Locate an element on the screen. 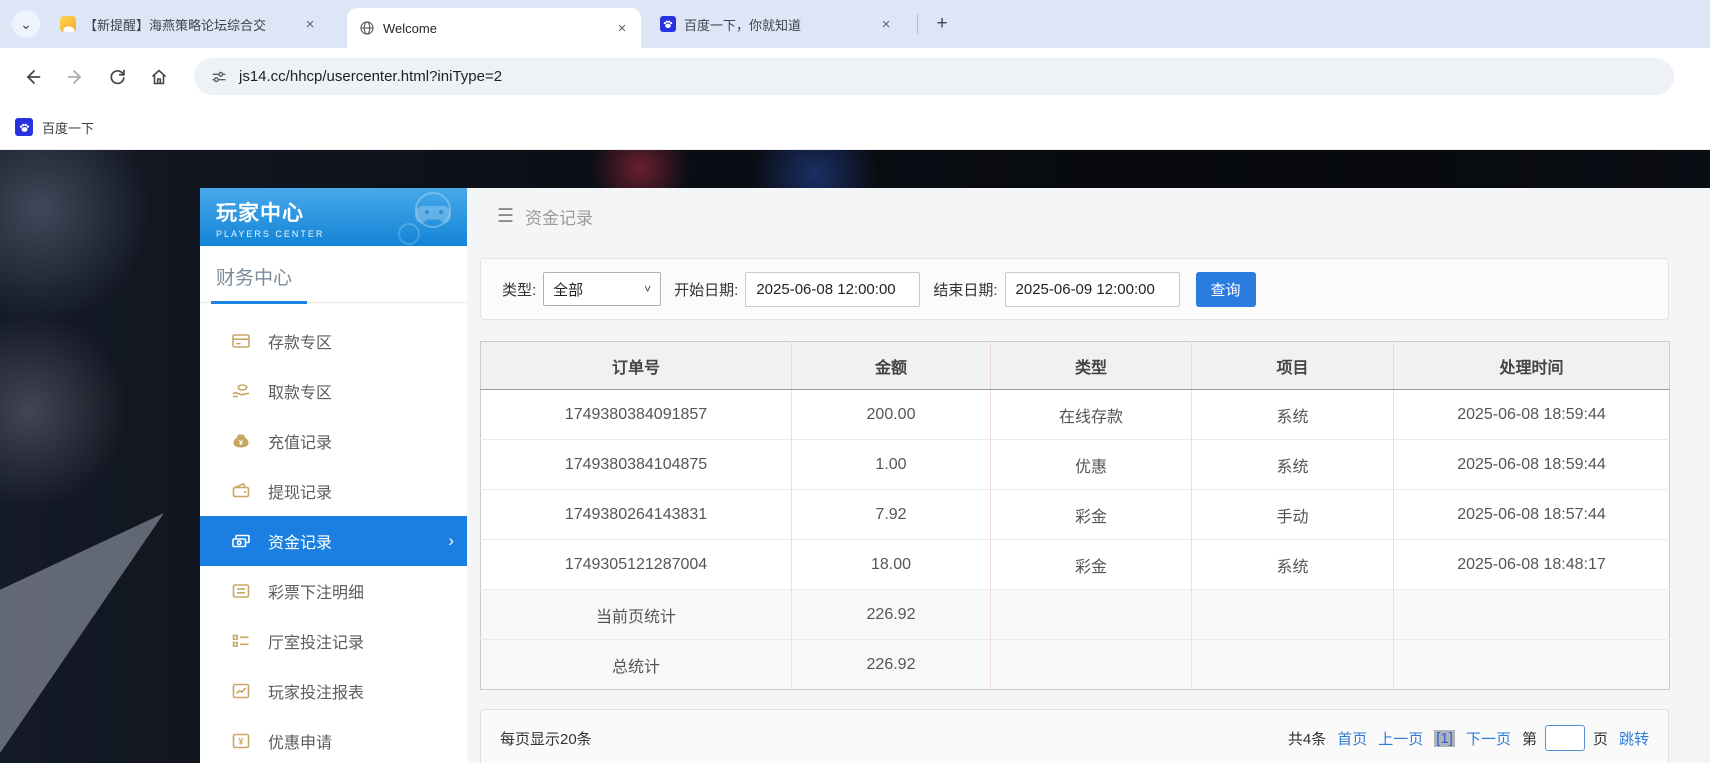 The width and height of the screenshot is (1710, 763). cell-amount: 200.00 is located at coordinates (891, 414).